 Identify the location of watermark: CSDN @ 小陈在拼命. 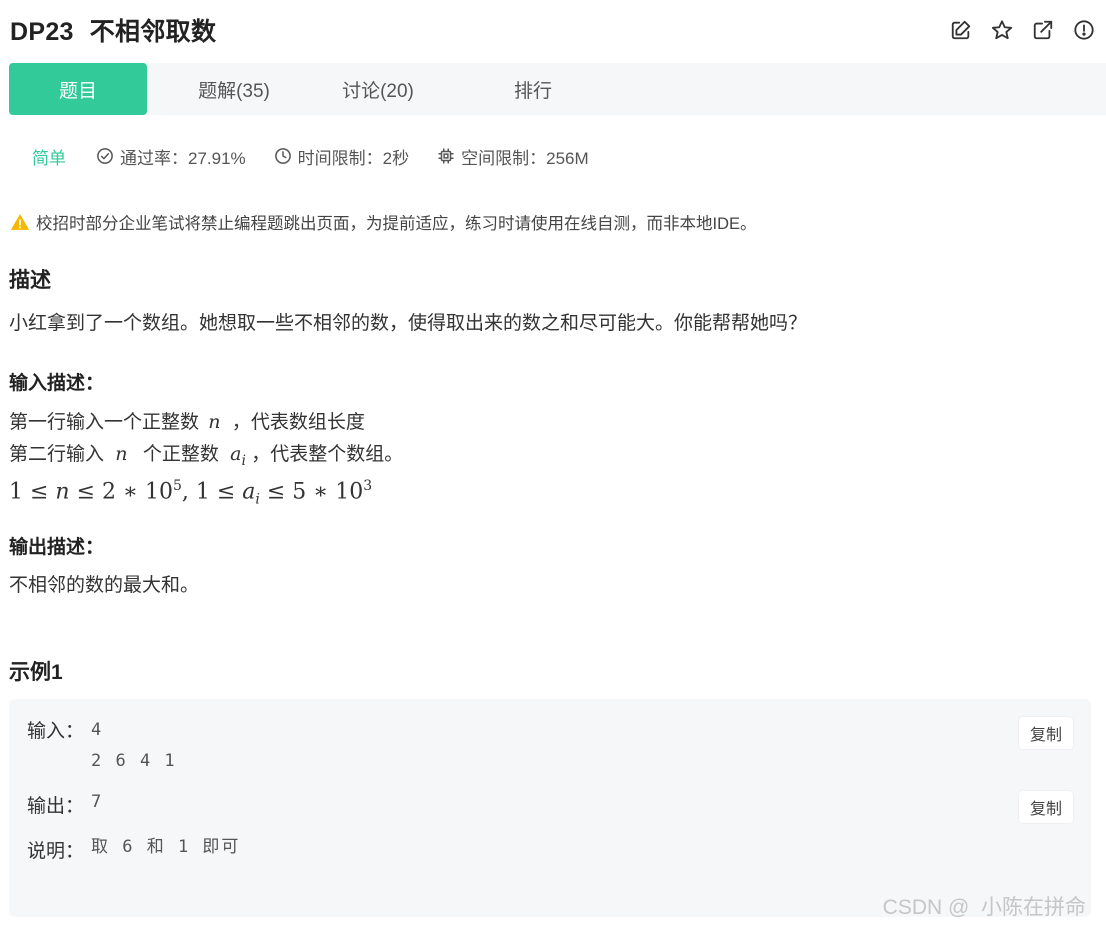
(984, 907).